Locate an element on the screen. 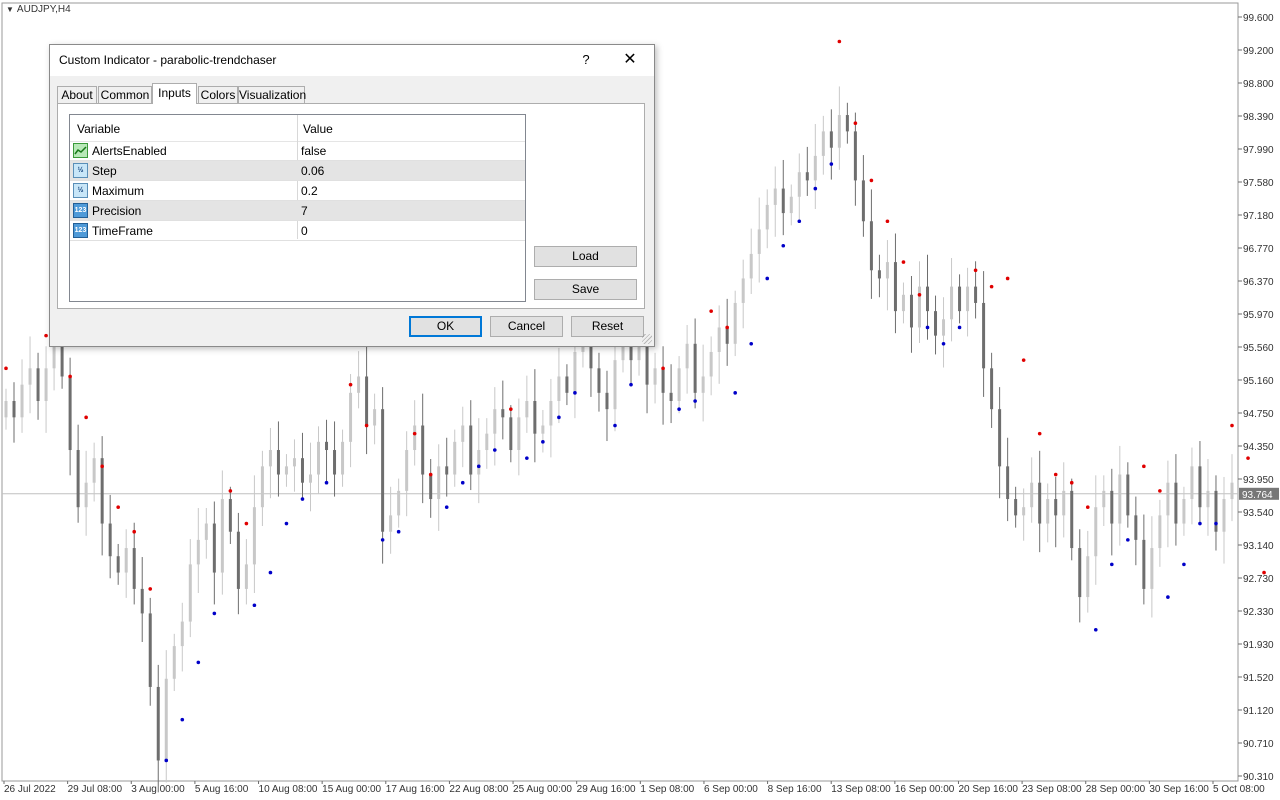  save-button: Save is located at coordinates (585, 289).